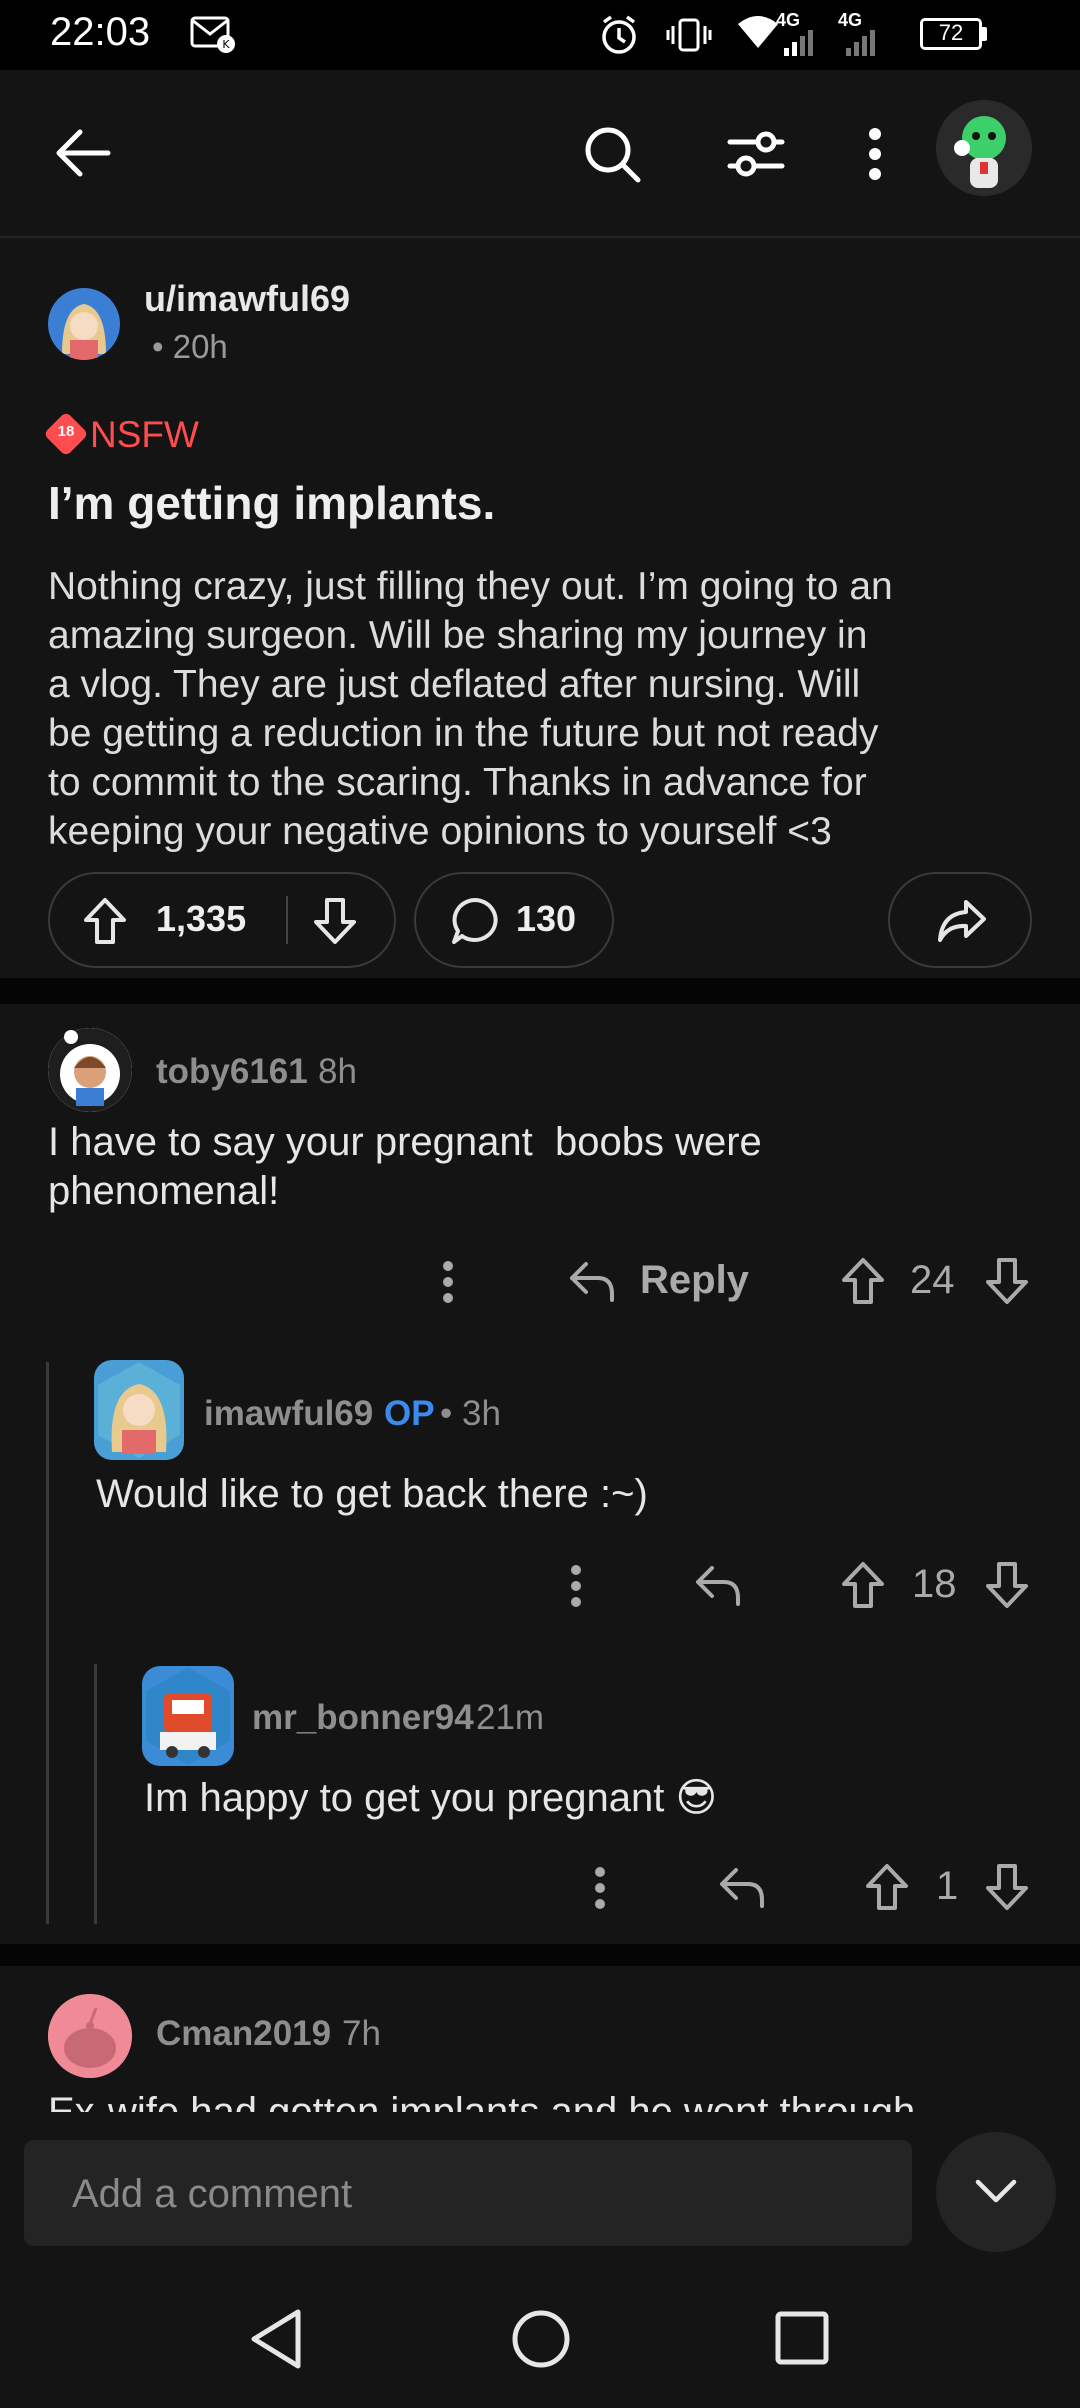 This screenshot has height=2408, width=1080. What do you see at coordinates (514, 920) in the screenshot?
I see `comments-button: 130` at bounding box center [514, 920].